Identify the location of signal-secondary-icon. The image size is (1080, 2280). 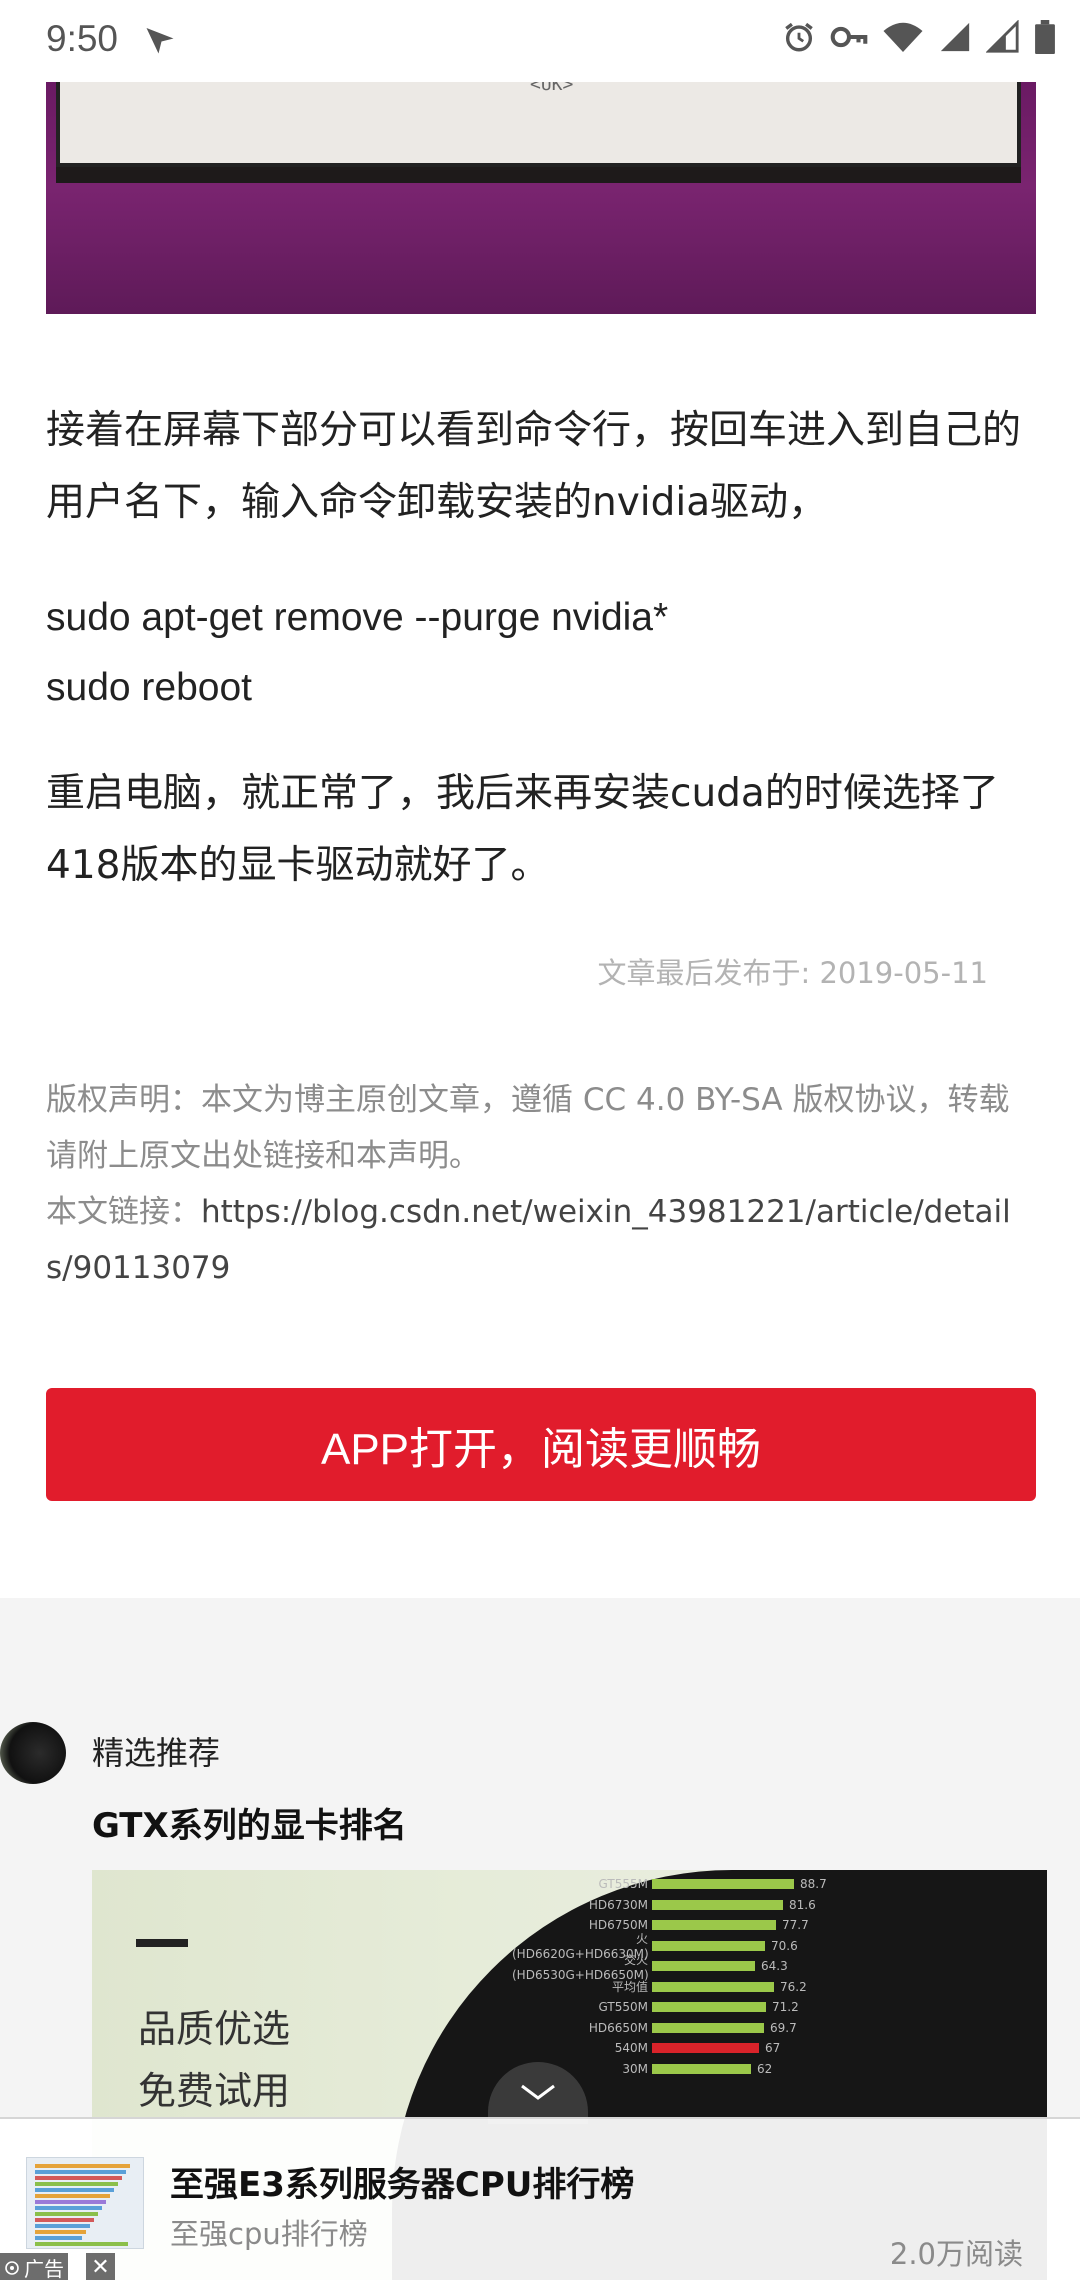
(1002, 36).